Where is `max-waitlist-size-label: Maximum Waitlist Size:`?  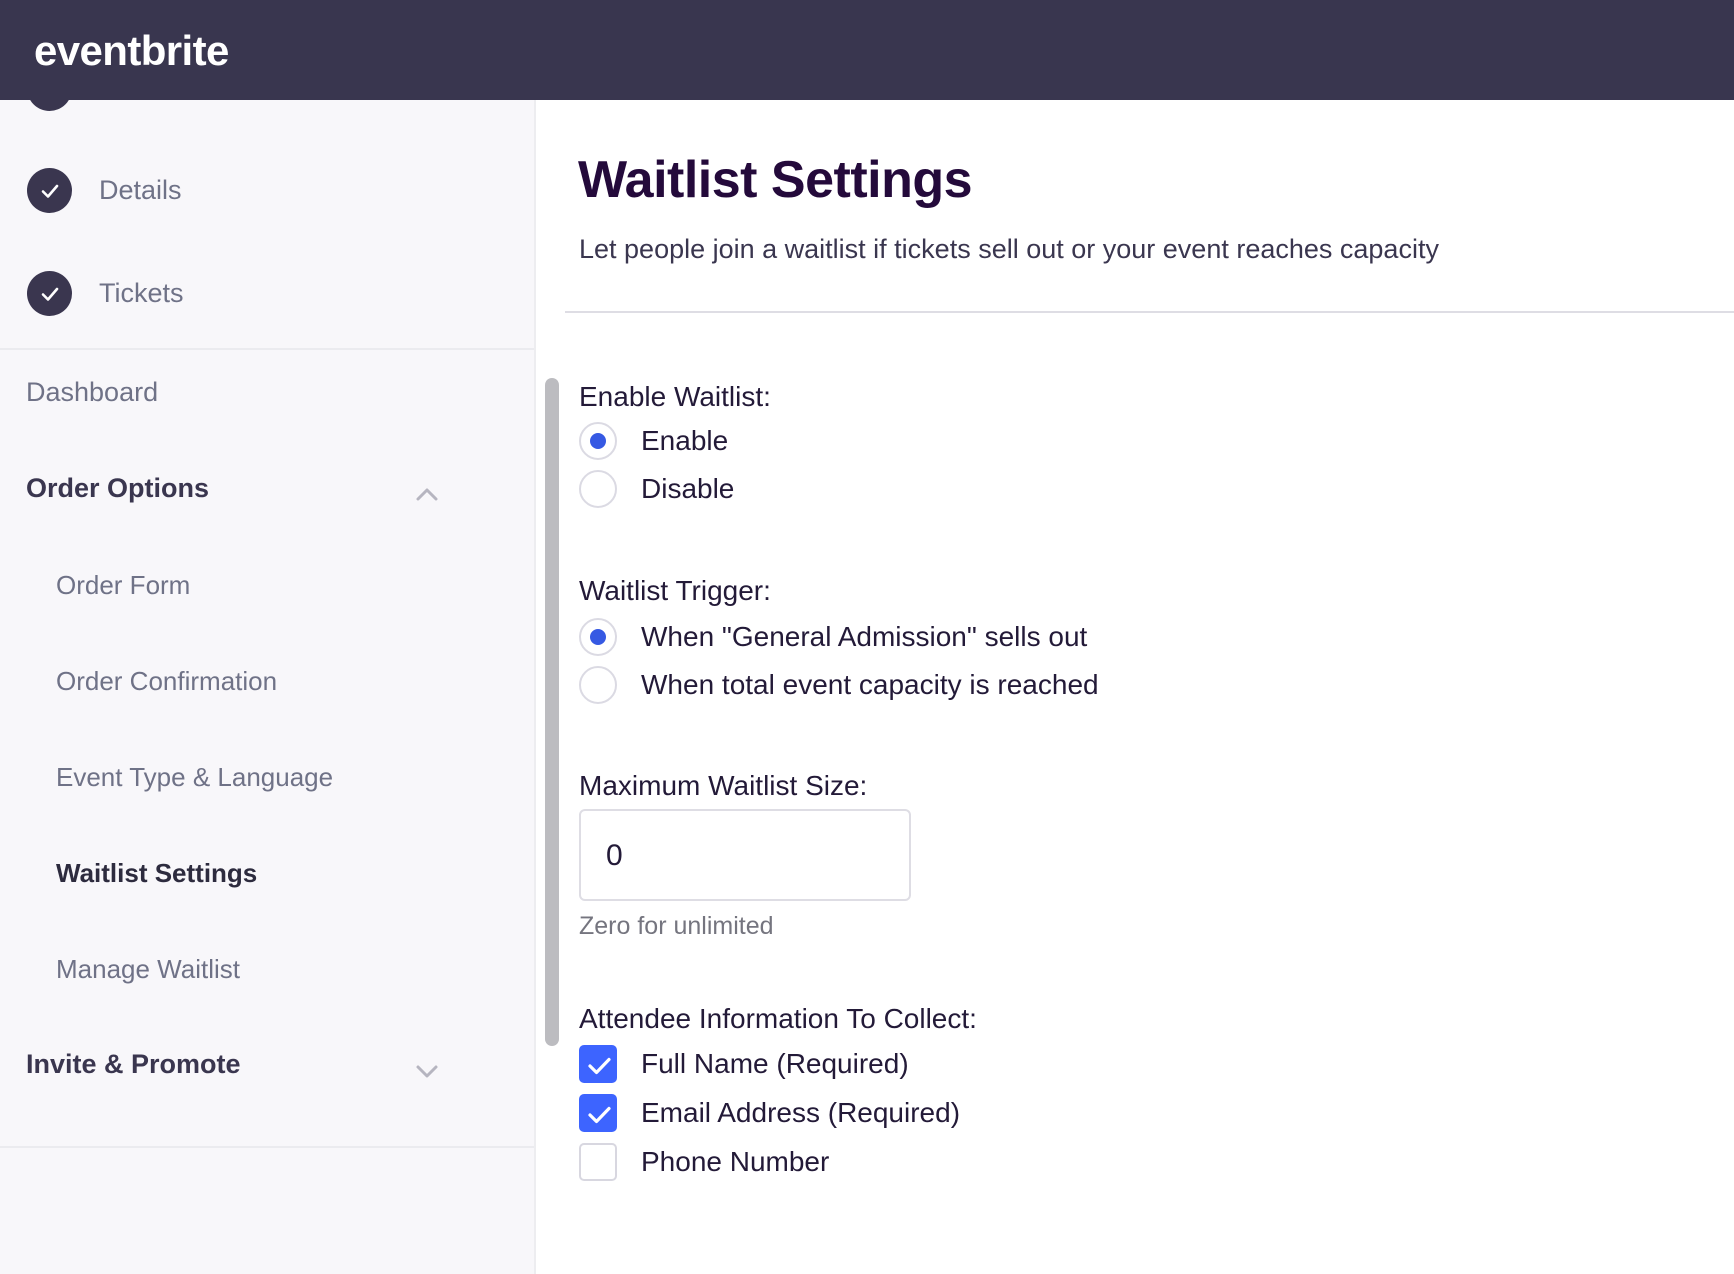
max-waitlist-size-label: Maximum Waitlist Size: is located at coordinates (723, 785).